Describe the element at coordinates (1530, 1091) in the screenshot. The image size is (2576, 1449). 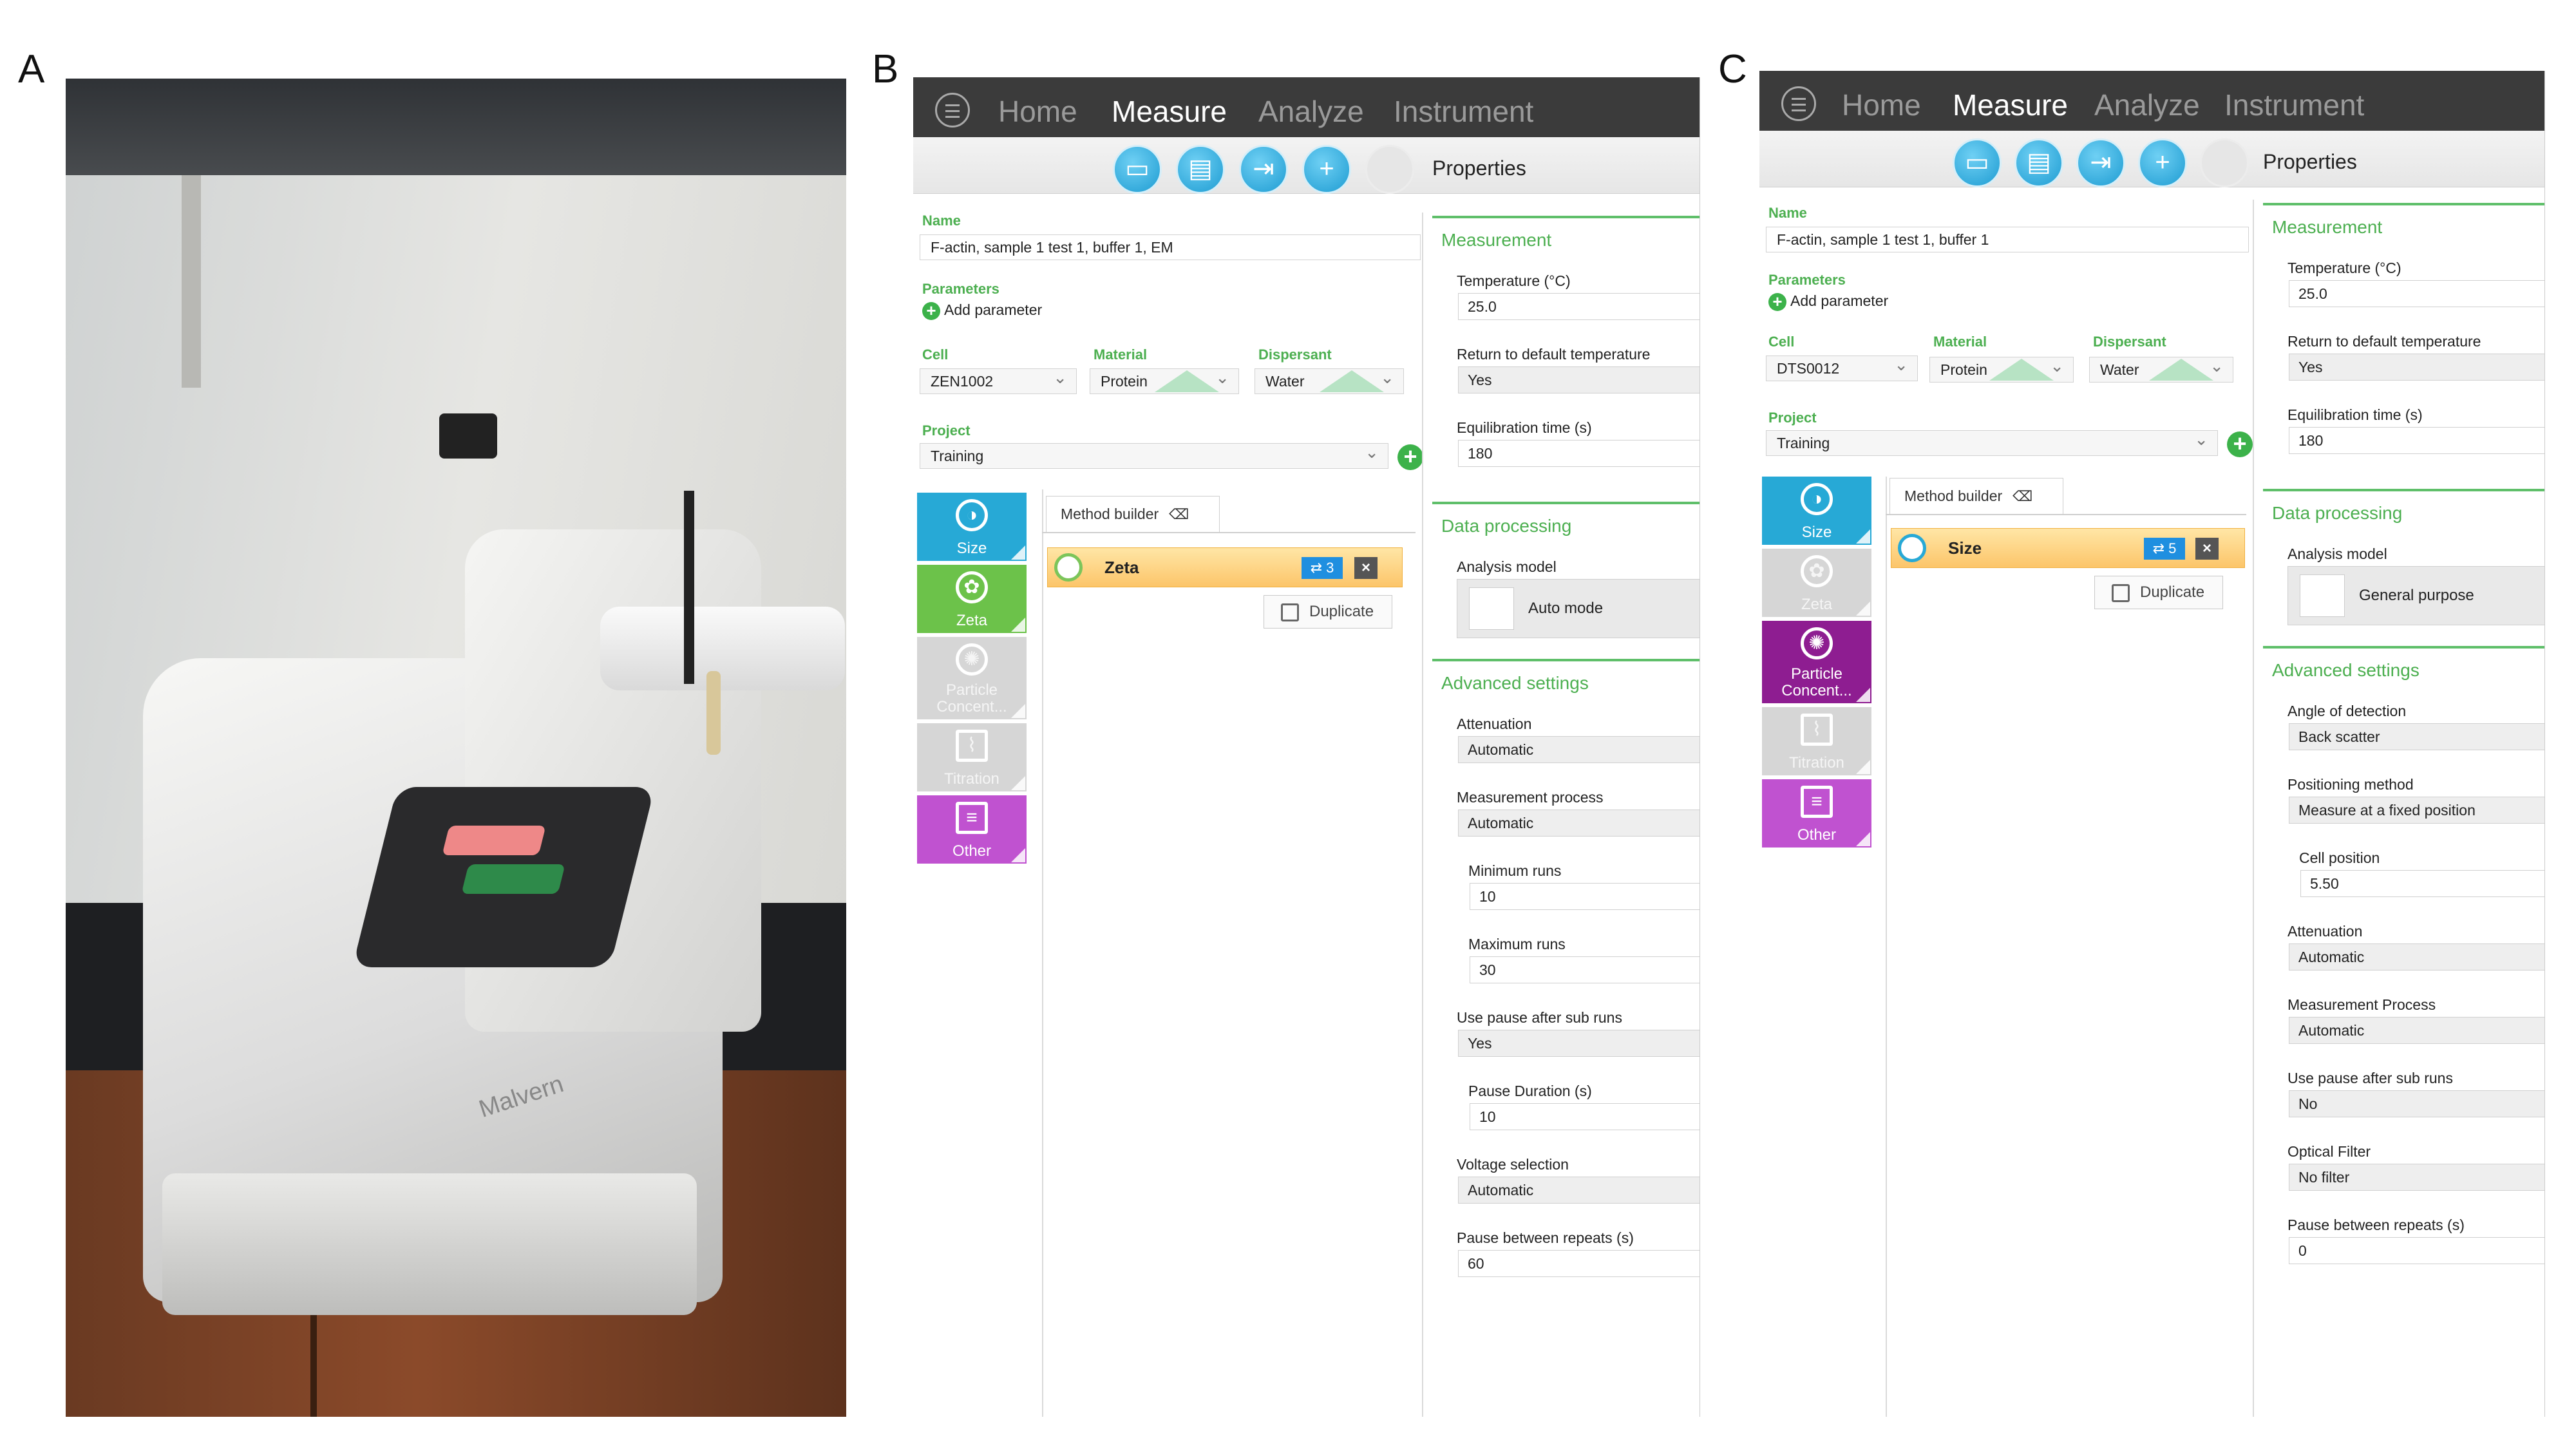
I see `advanced-5-label: Pause Duration (s)` at that location.